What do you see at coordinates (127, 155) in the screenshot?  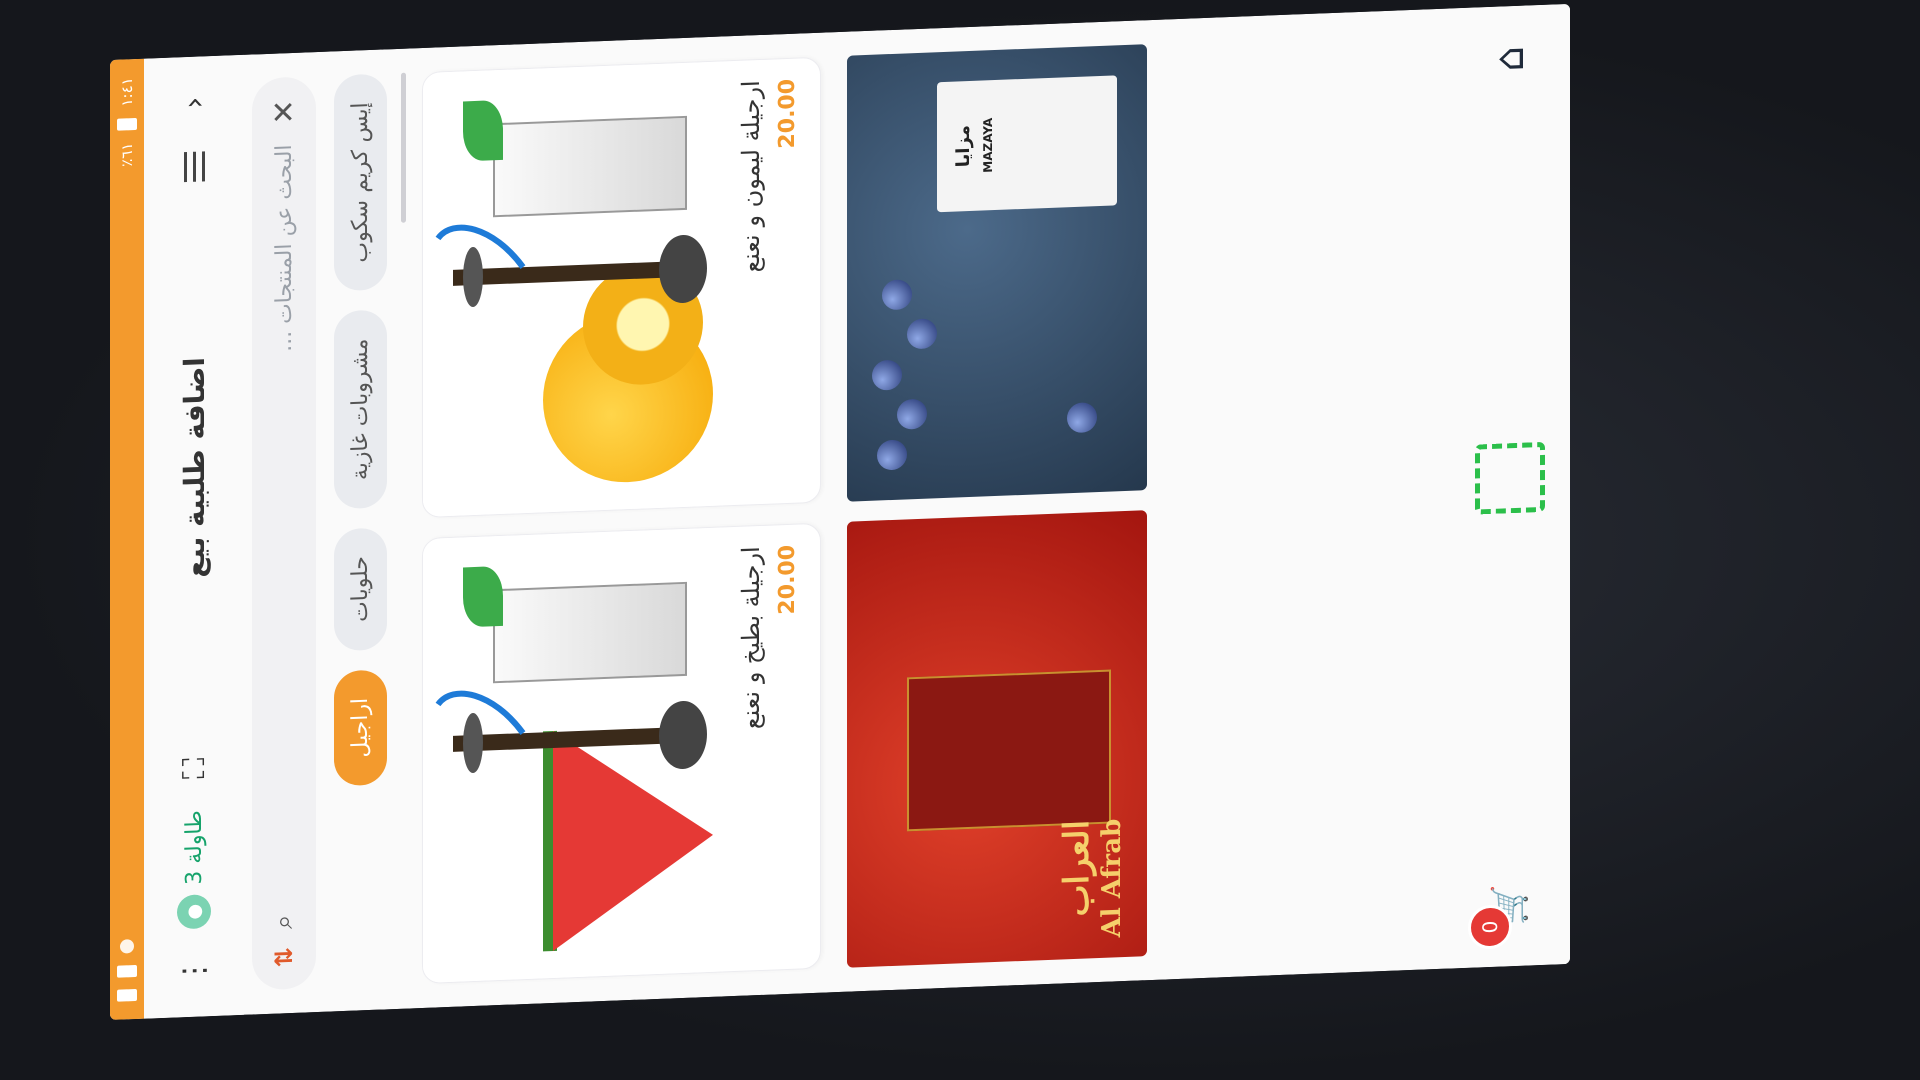 I see `status-battery: ٦١٪` at bounding box center [127, 155].